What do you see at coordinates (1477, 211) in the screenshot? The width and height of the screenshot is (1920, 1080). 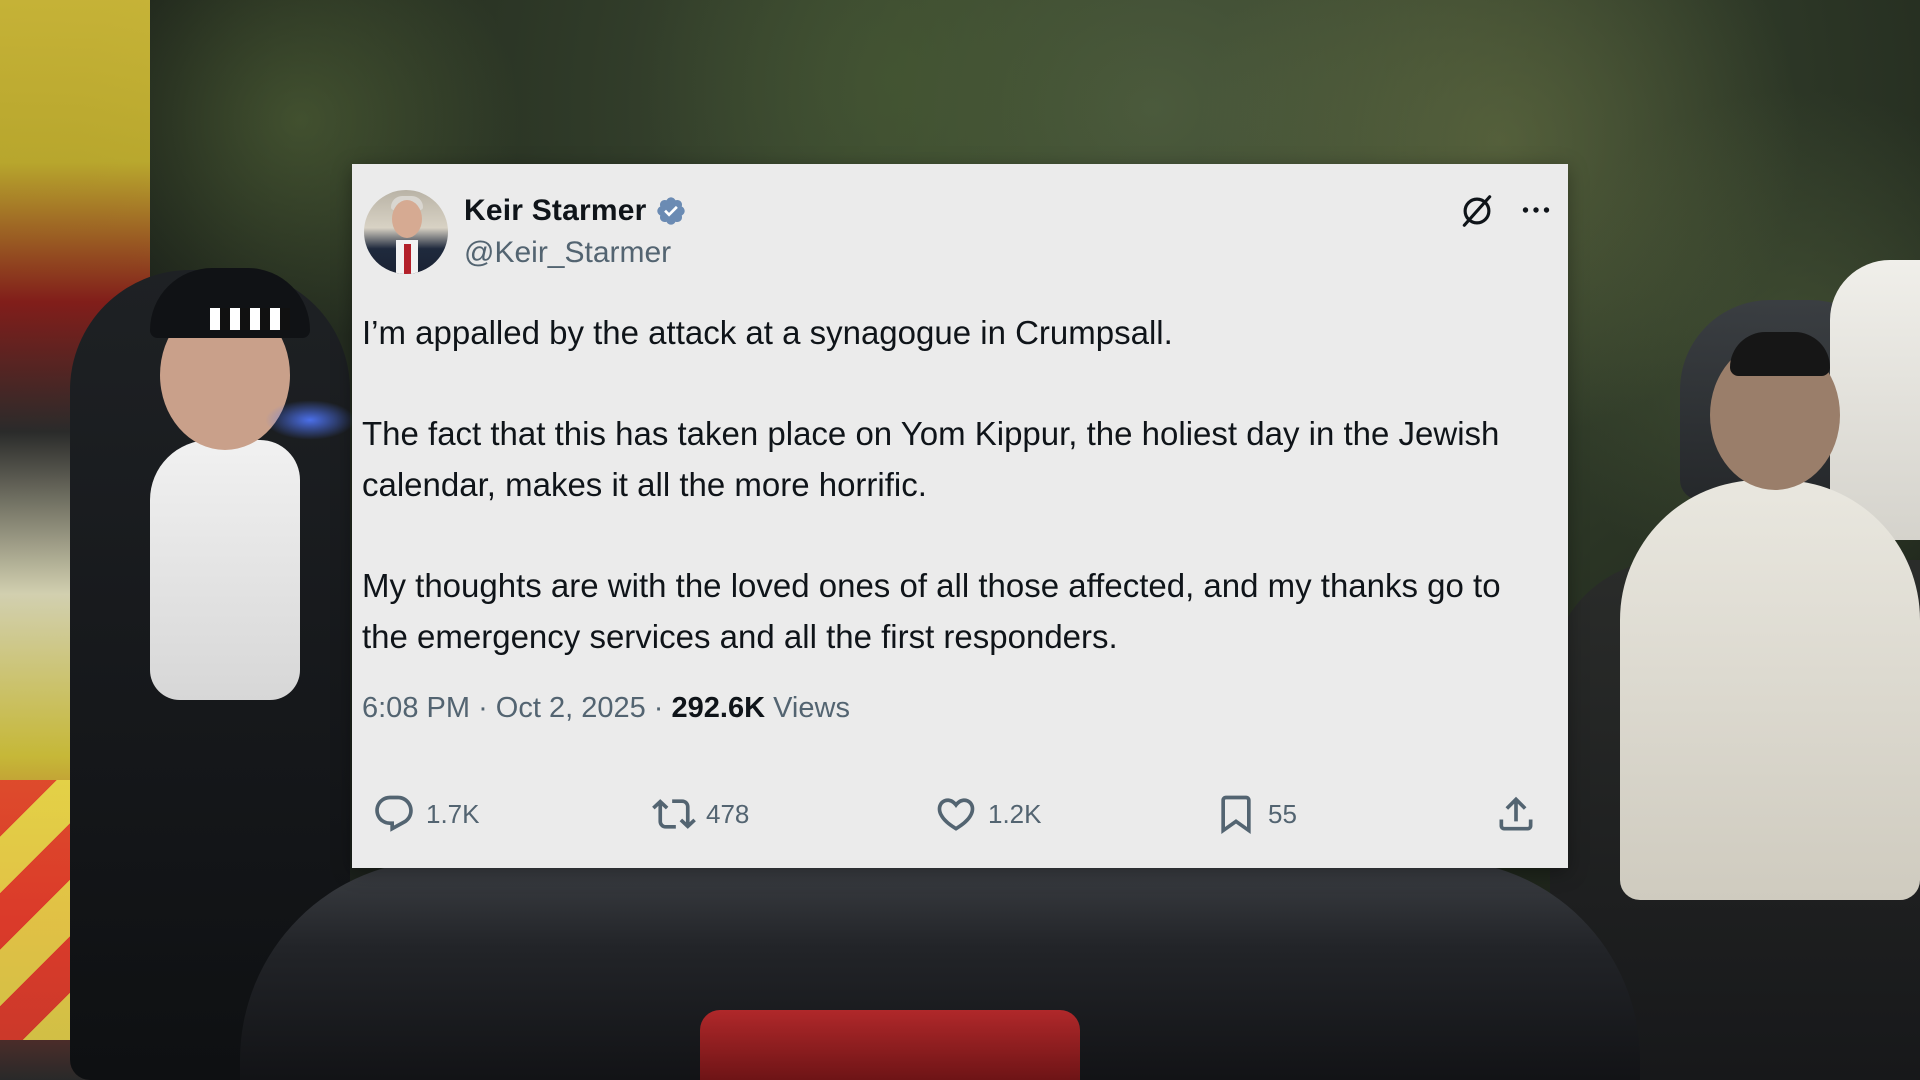 I see `grok-icon` at bounding box center [1477, 211].